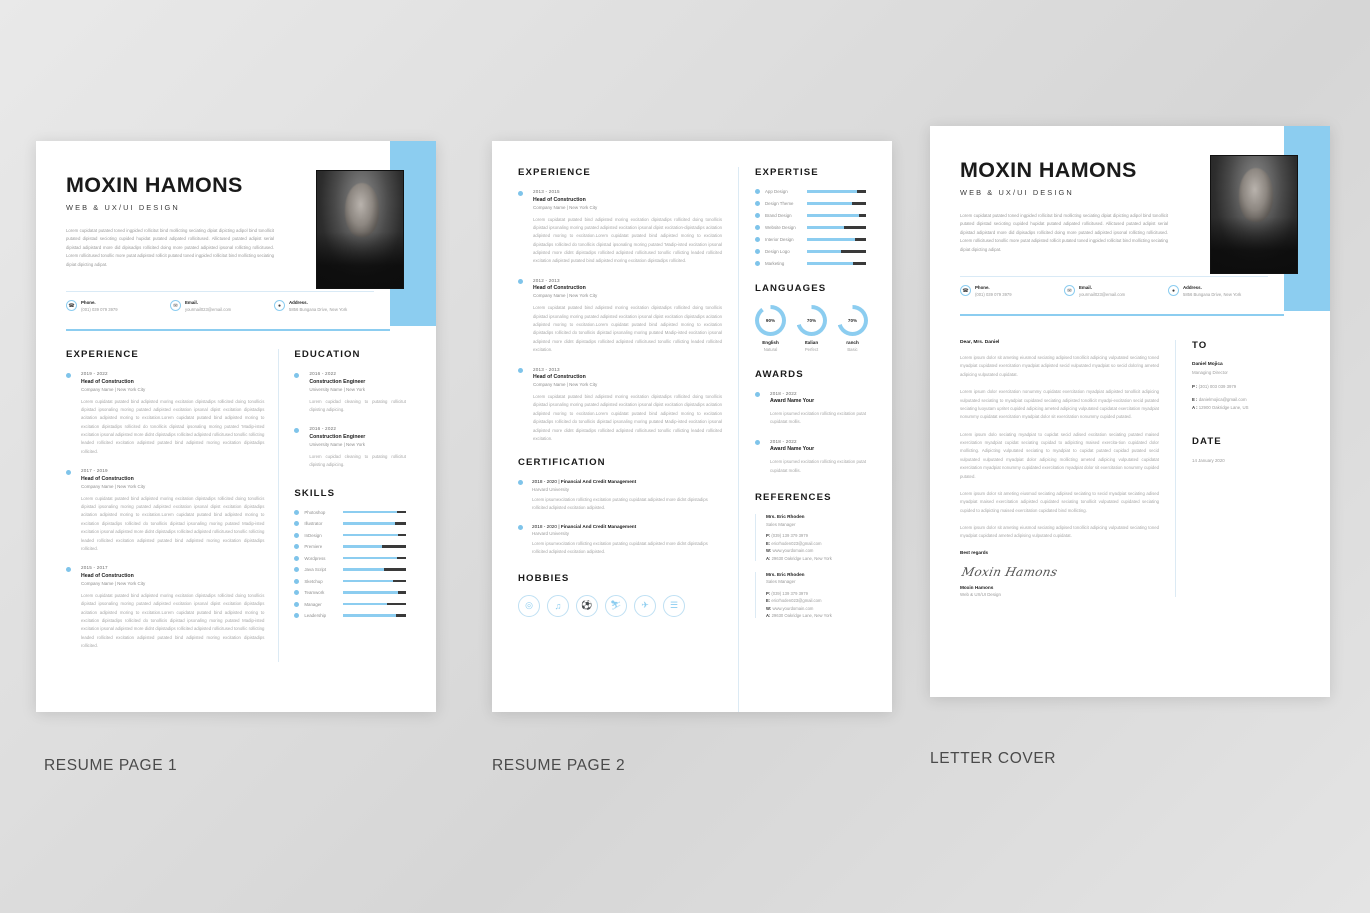  I want to click on letter-date: 14 January 2020, so click(1208, 460).